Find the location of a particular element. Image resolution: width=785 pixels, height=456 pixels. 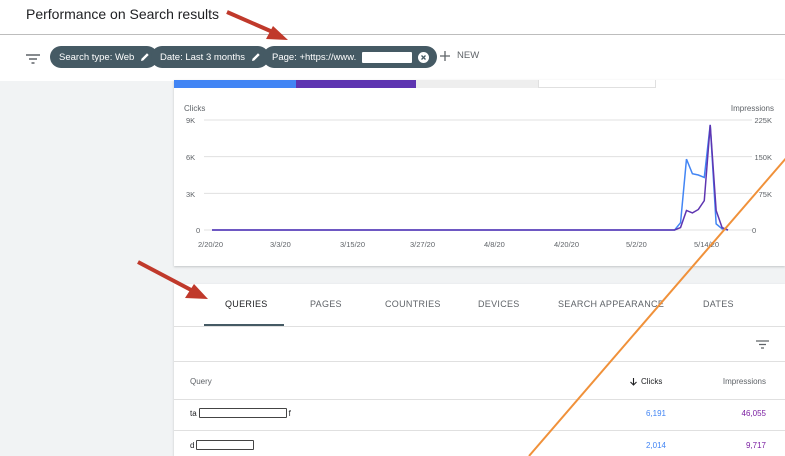

table-filter-icon is located at coordinates (762, 345).